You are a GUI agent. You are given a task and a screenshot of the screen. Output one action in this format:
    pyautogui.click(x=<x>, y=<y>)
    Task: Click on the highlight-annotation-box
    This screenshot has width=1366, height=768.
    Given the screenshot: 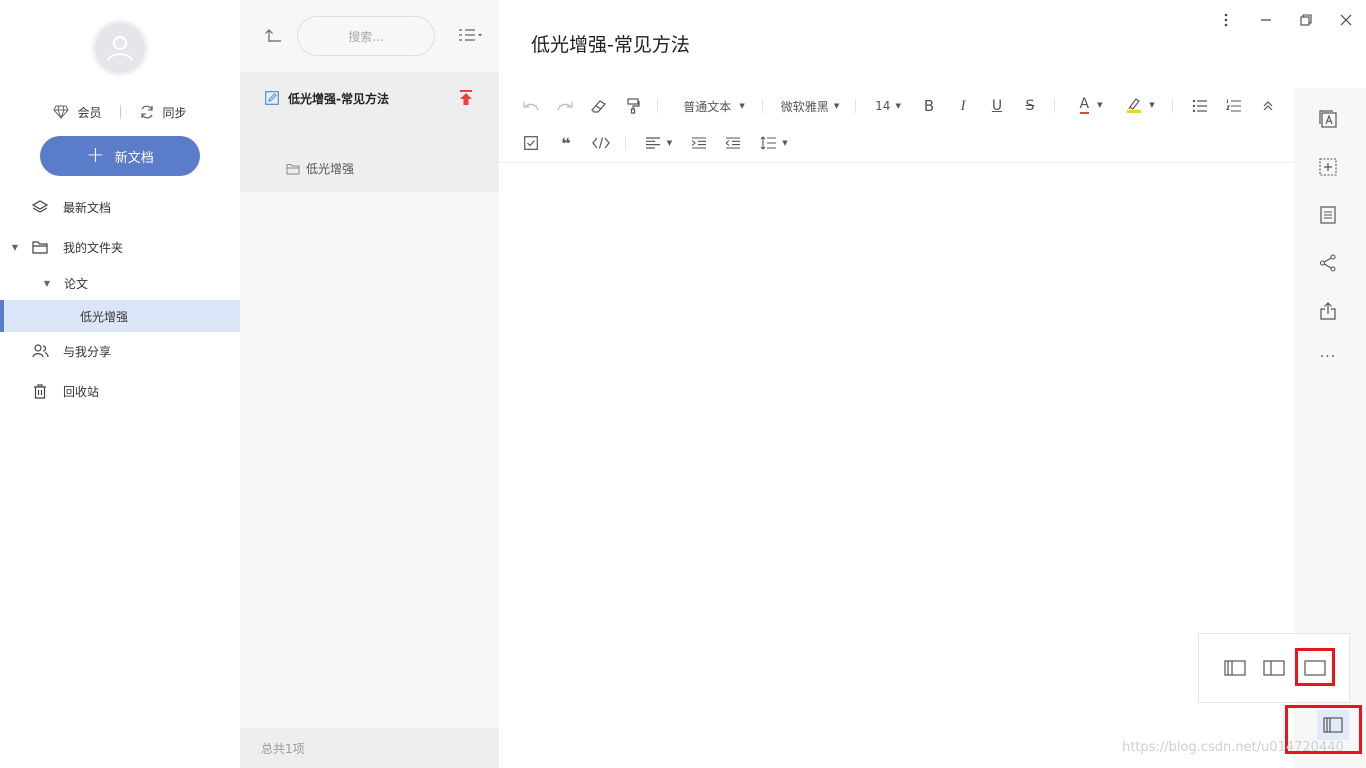 What is the action you would take?
    pyautogui.click(x=1315, y=667)
    